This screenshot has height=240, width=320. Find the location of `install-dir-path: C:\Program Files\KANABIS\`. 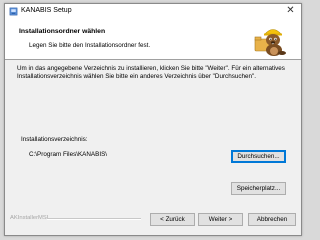

install-dir-path: C:\Program Files\KANABIS\ is located at coordinates (68, 154).